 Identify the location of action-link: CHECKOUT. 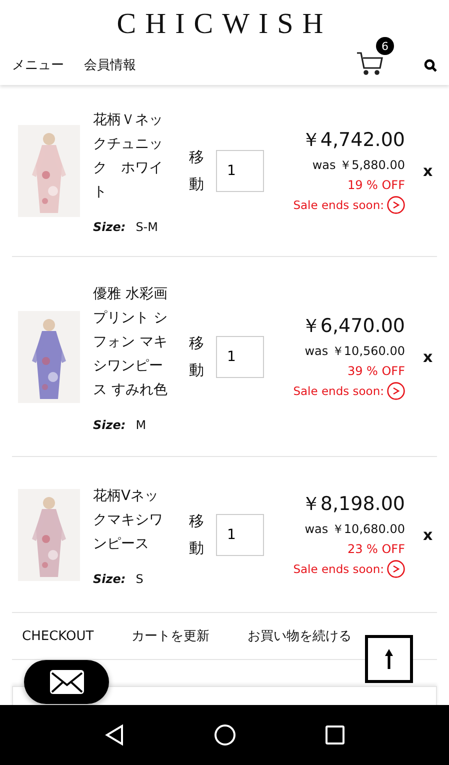
(58, 636).